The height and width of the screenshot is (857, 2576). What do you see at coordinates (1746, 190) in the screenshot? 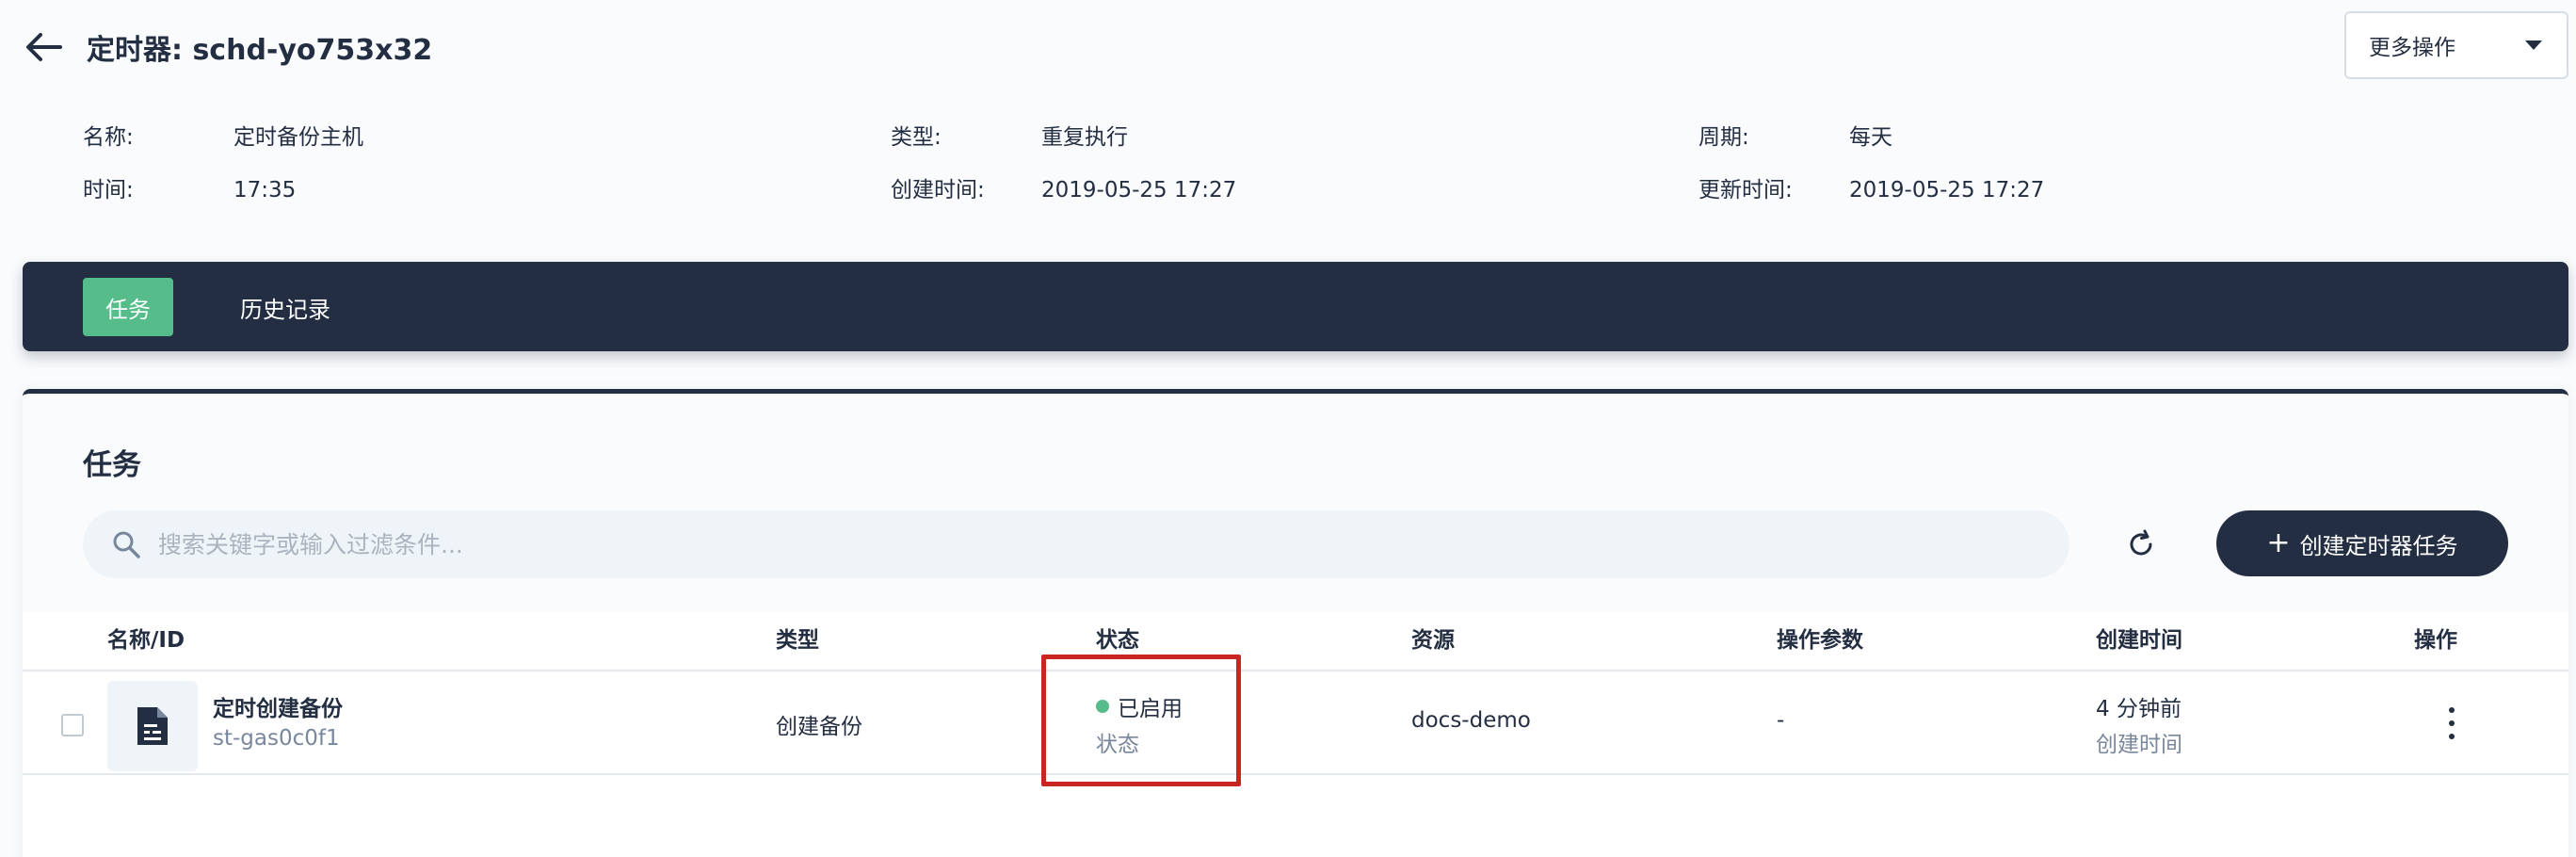
I see `info-updated-label: 更新时间:` at bounding box center [1746, 190].